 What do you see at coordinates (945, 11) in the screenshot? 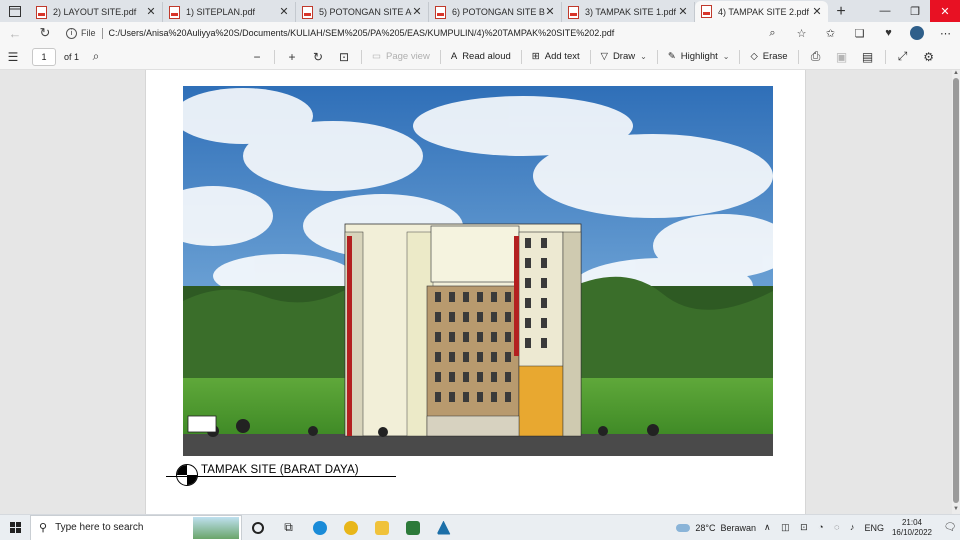
I see `close-window-button: ✕` at bounding box center [945, 11].